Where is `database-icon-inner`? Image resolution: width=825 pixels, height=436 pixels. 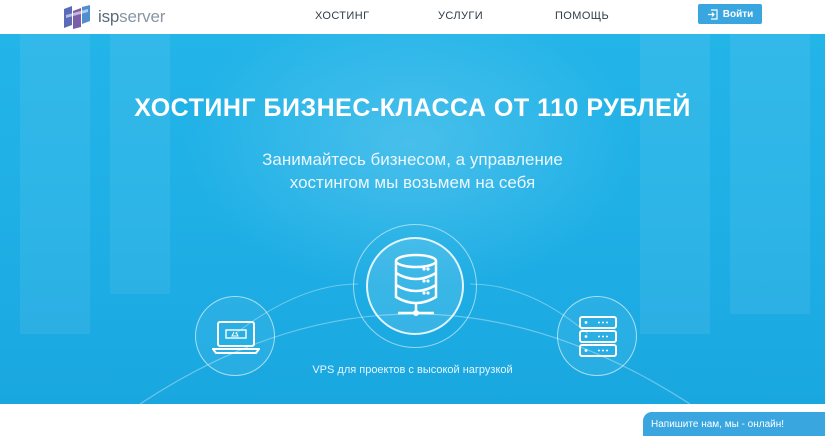 database-icon-inner is located at coordinates (415, 286).